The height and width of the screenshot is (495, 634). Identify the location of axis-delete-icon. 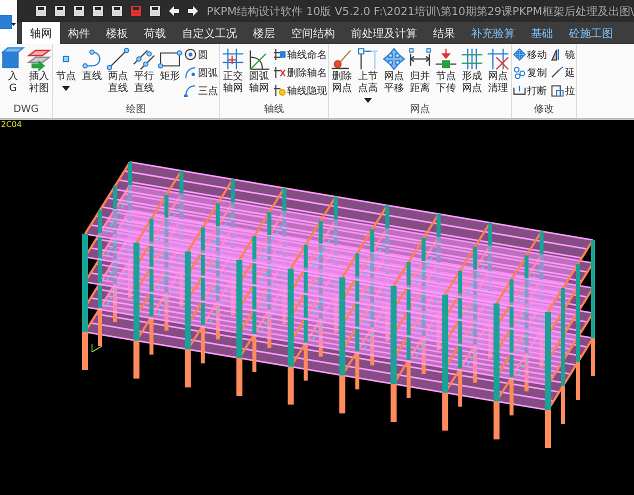
(280, 72).